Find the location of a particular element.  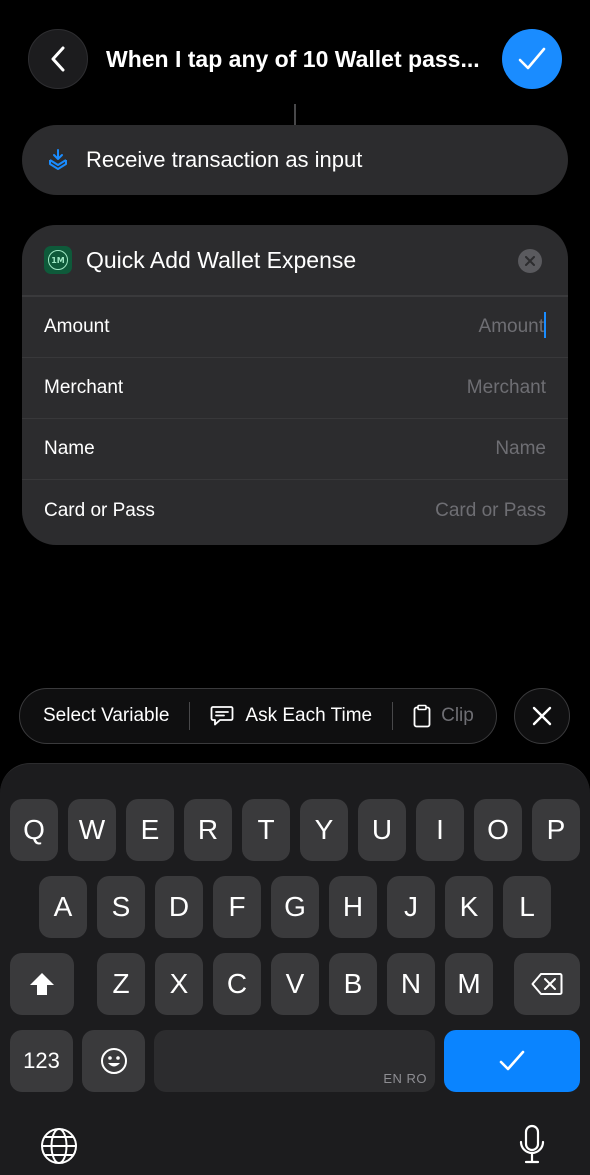

trigger-card: Receive transaction as input is located at coordinates (295, 160).